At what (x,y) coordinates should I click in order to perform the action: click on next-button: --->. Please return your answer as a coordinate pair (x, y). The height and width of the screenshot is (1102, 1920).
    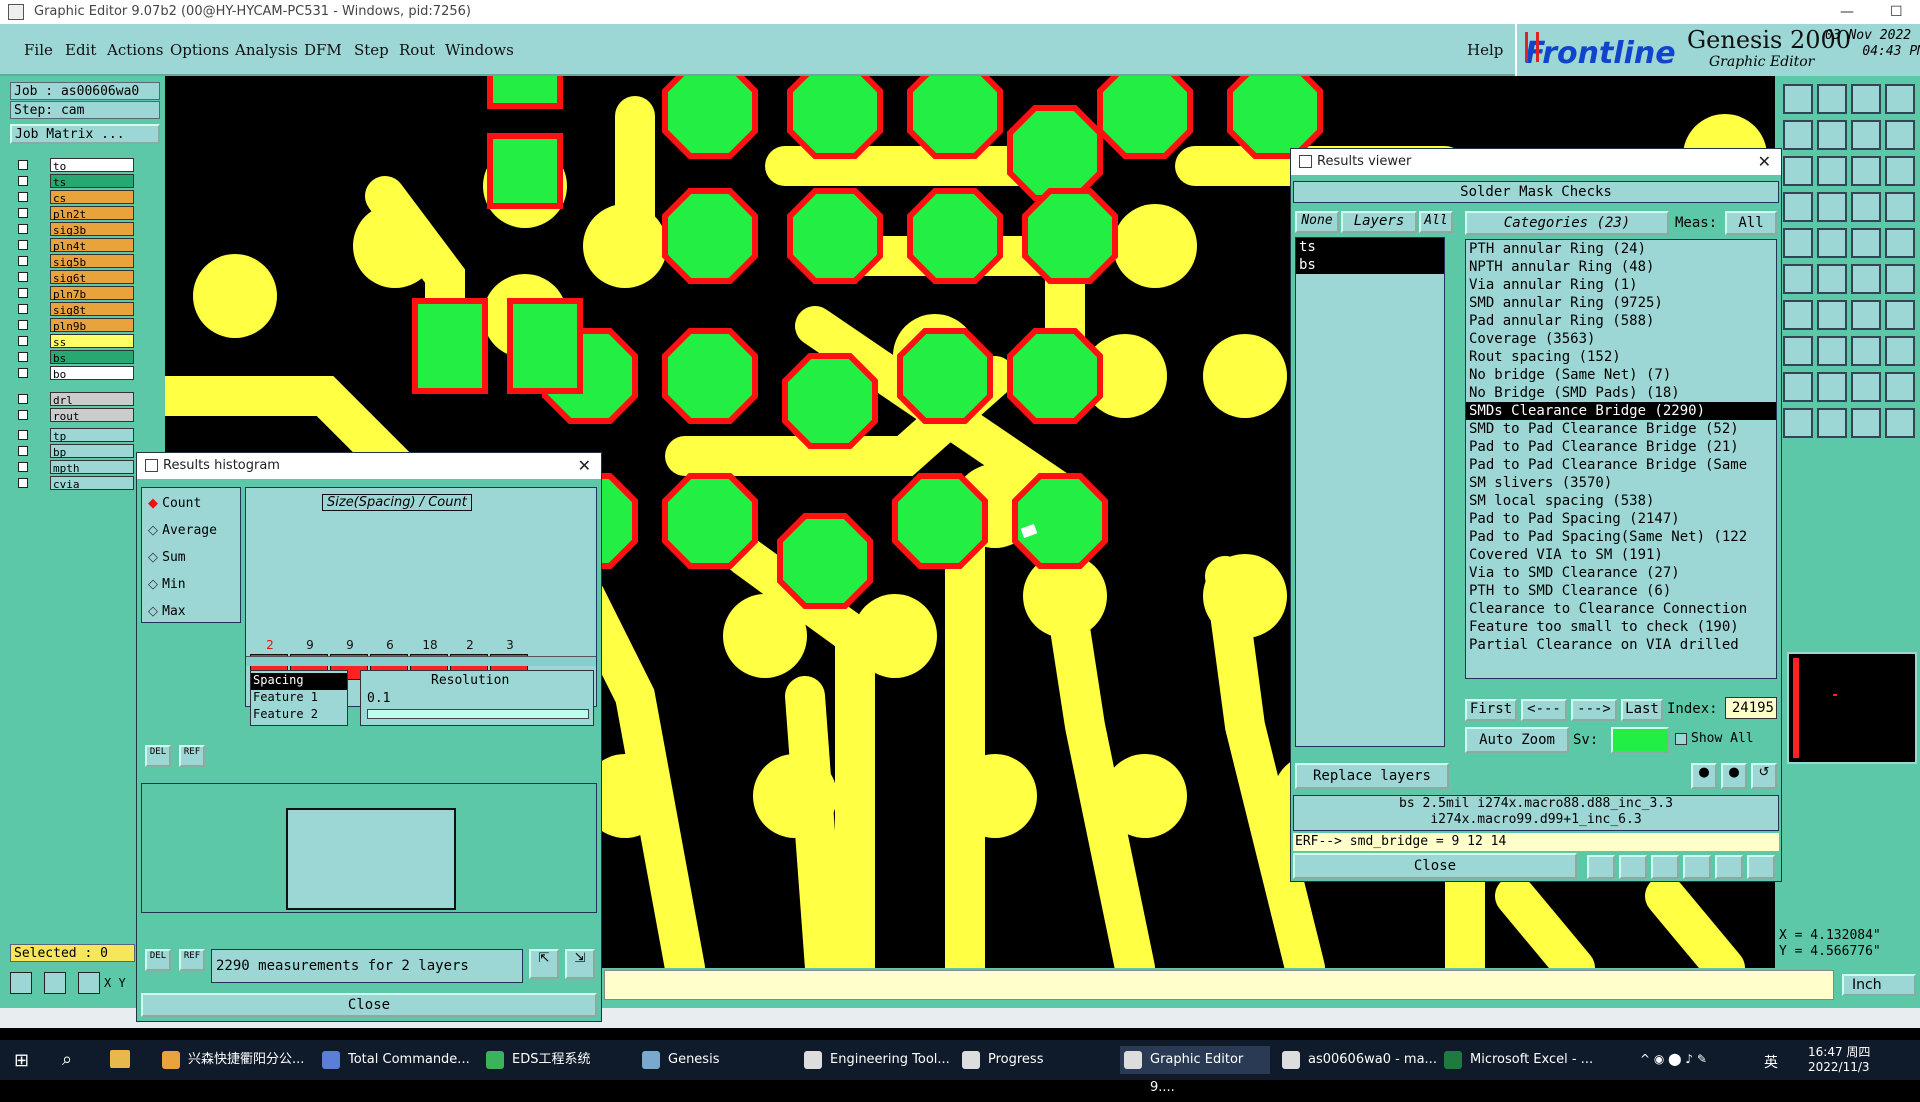
    Looking at the image, I should click on (1594, 710).